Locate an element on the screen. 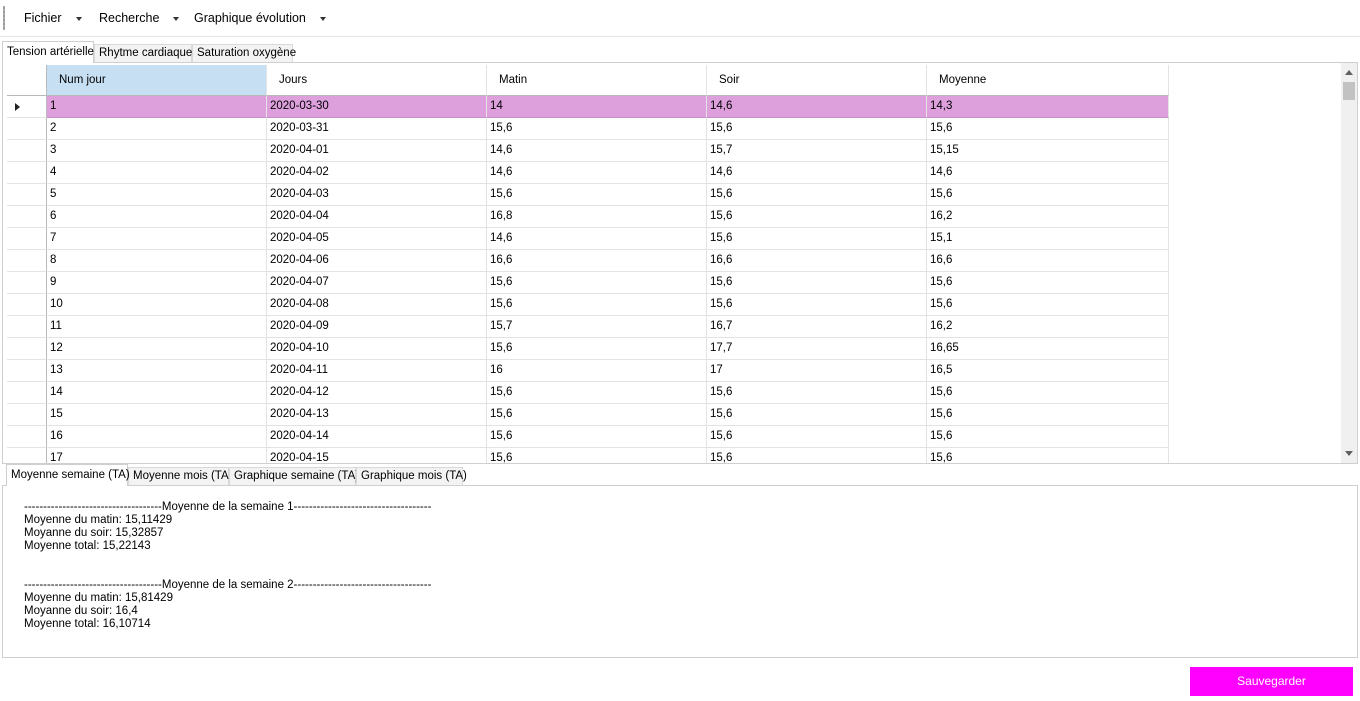 Image resolution: width=1360 pixels, height=701 pixels. menu-graphique-evolution: Graphique évolution is located at coordinates (260, 18).